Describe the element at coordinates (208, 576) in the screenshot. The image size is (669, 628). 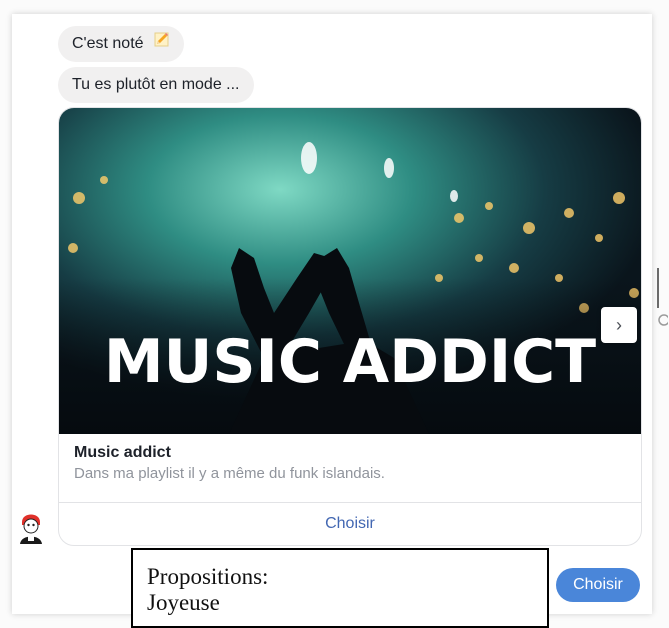
I see `propositions-heading: Propositions:` at that location.